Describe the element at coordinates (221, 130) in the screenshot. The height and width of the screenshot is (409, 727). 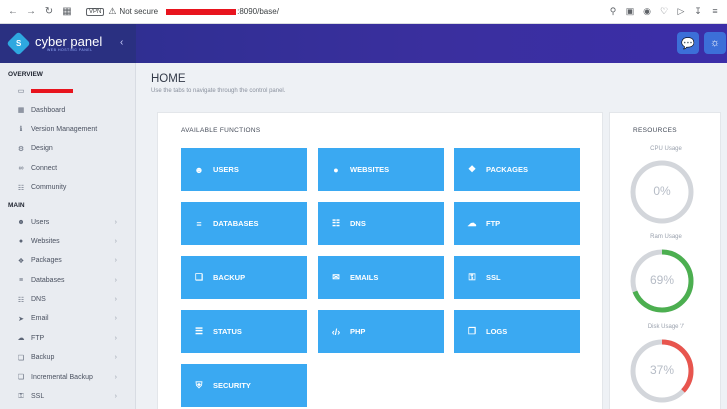
I see `functions-title: AVAILABLE FUNCTIONS` at that location.